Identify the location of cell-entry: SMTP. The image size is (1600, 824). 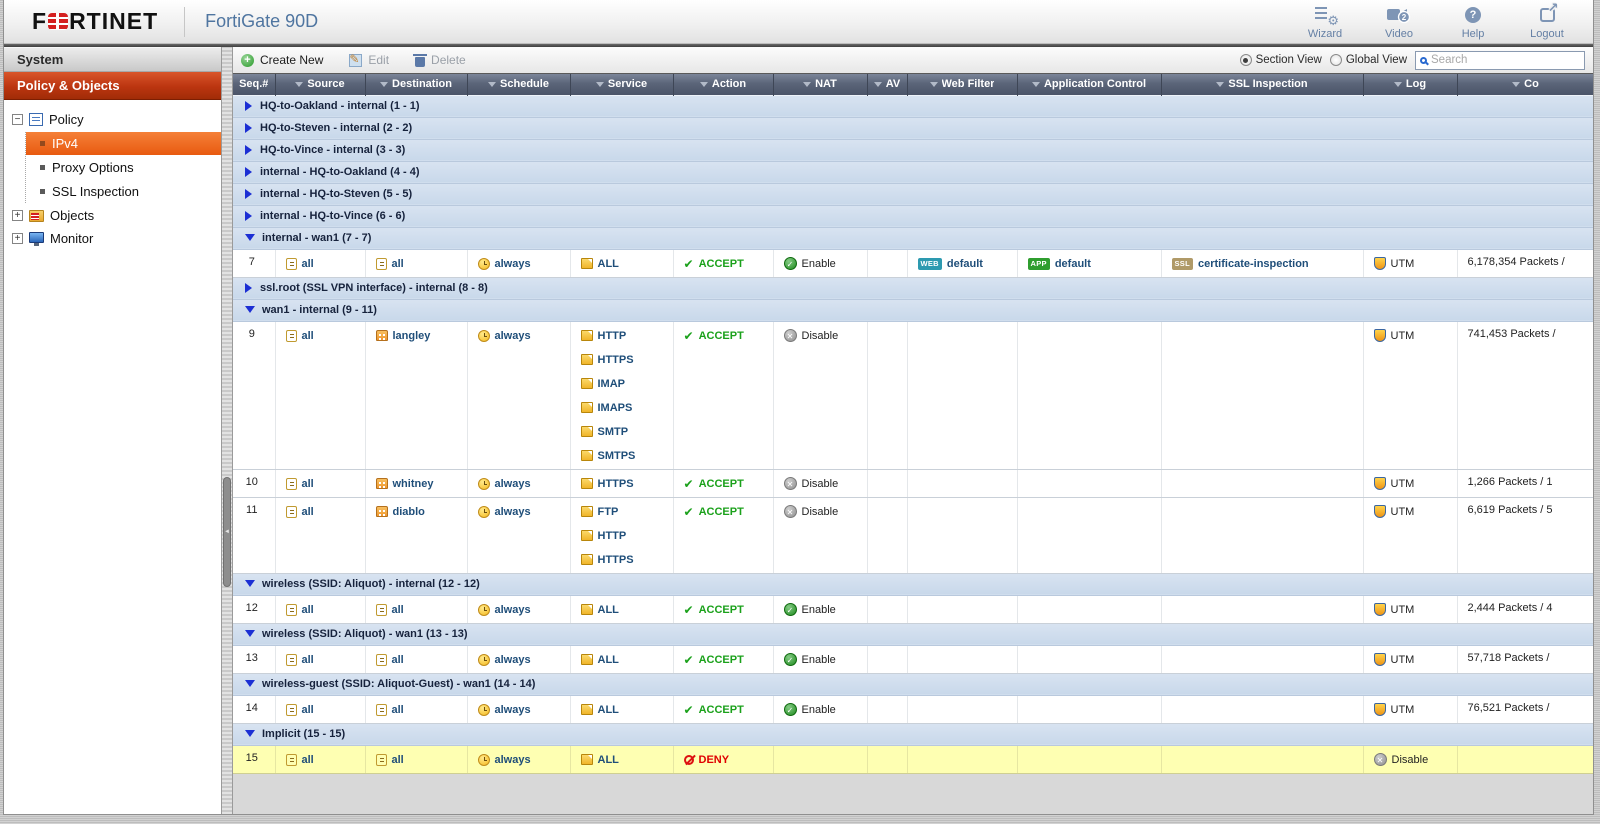
(624, 432).